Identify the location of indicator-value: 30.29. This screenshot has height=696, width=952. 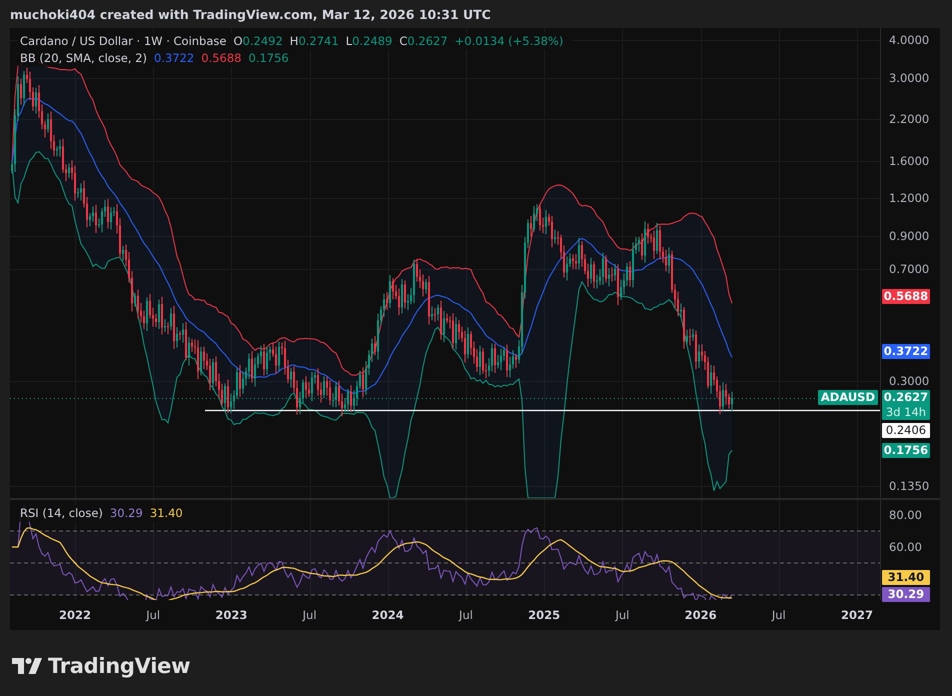
(126, 513).